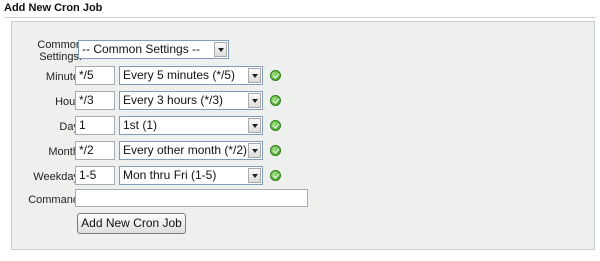  What do you see at coordinates (63, 77) in the screenshot?
I see `minute-label: Minute:` at bounding box center [63, 77].